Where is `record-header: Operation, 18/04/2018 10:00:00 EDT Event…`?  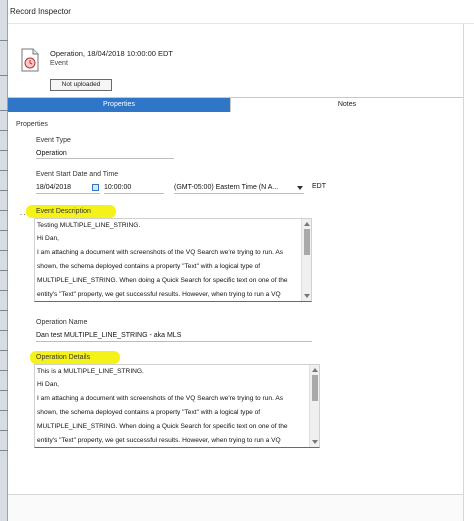
record-header: Operation, 18/04/2018 10:00:00 EDT Event… is located at coordinates (241, 60).